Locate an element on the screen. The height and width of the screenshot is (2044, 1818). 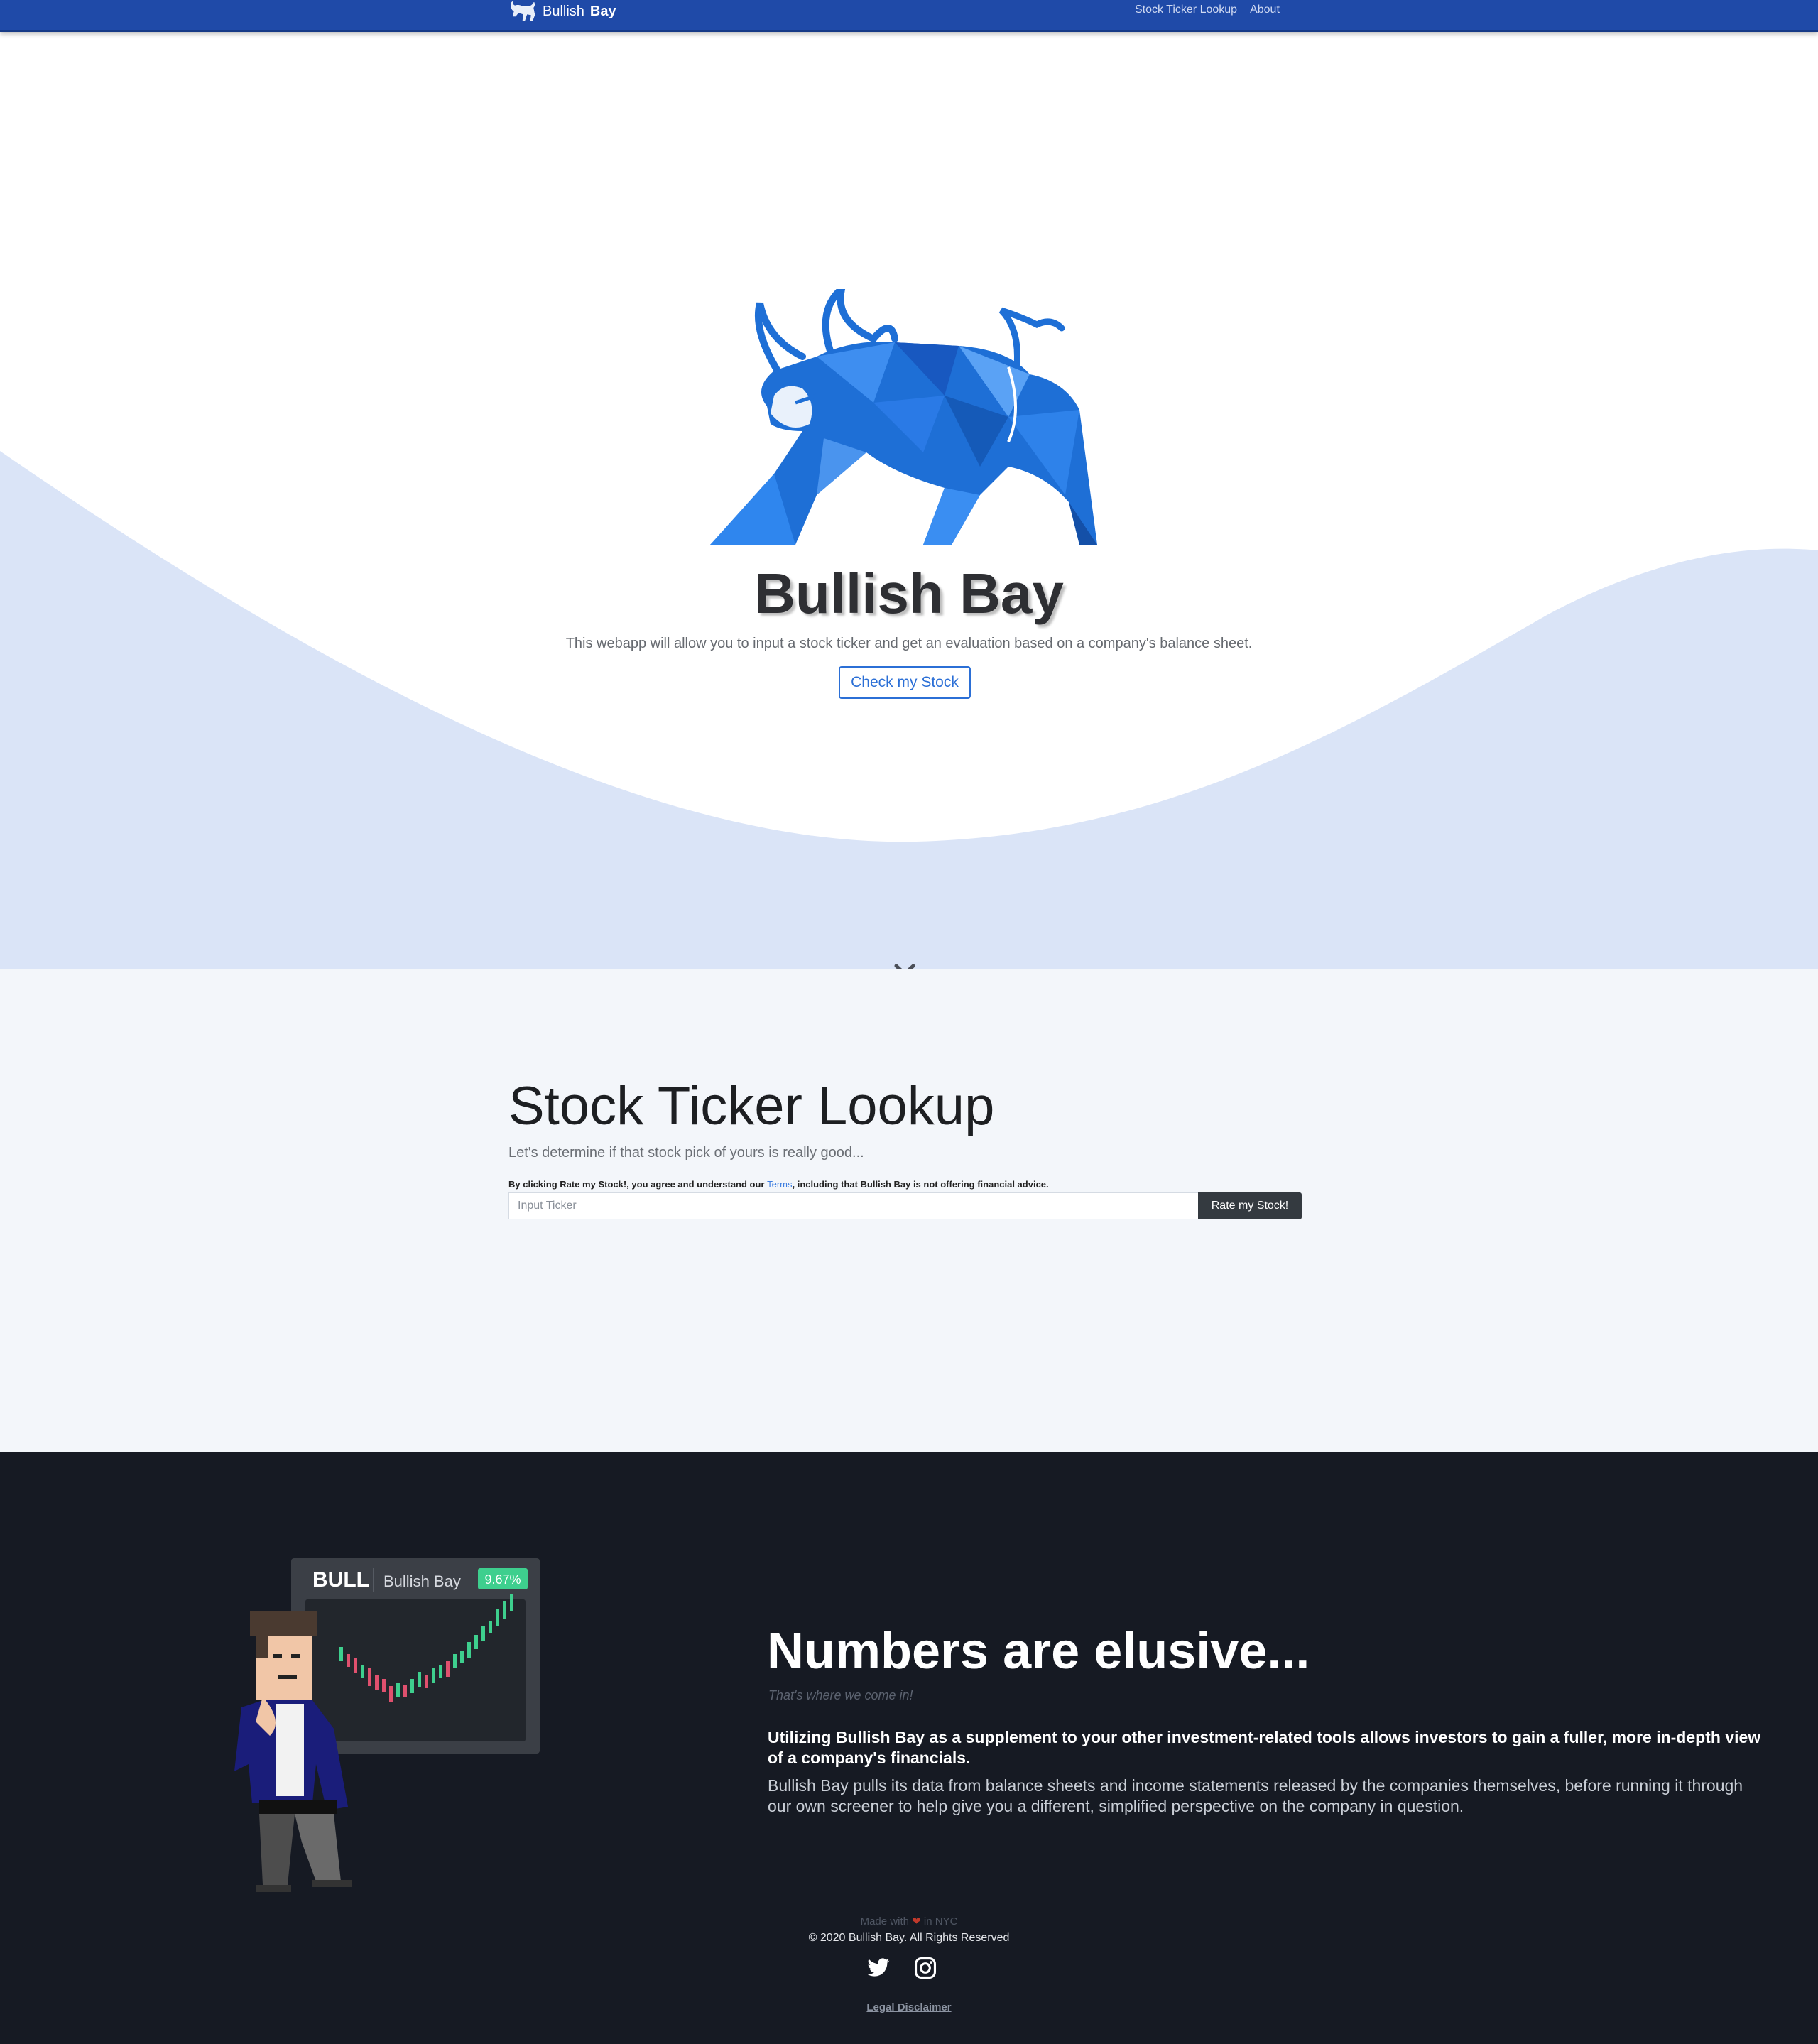
terms-link: Terms is located at coordinates (779, 1184).